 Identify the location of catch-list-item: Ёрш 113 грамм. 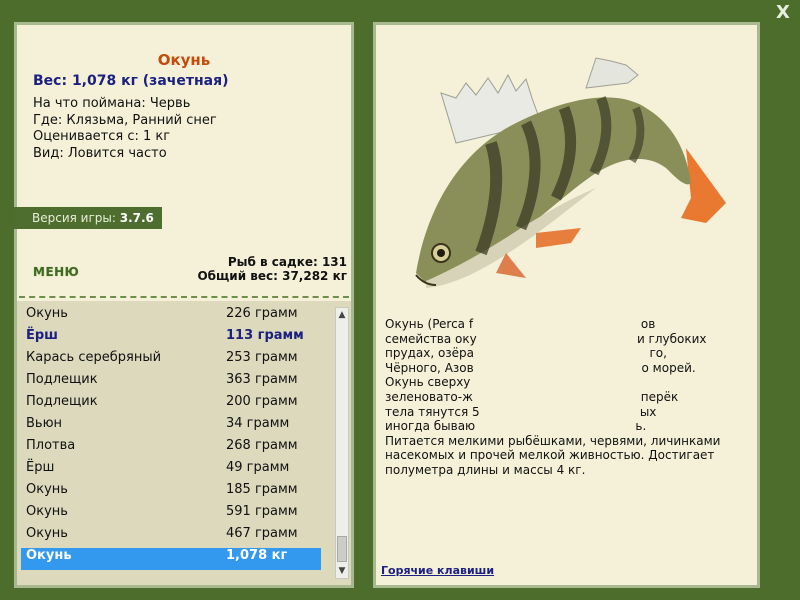
(171, 339).